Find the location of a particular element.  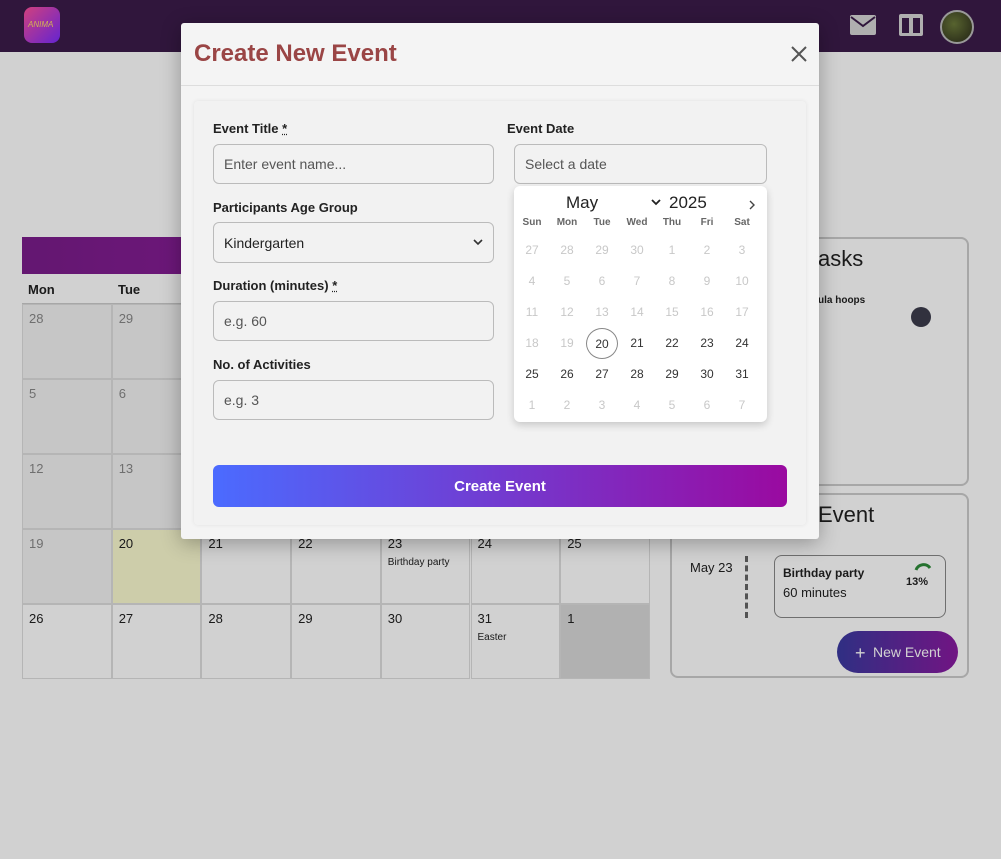

event-date-label: Event Date is located at coordinates (541, 128).